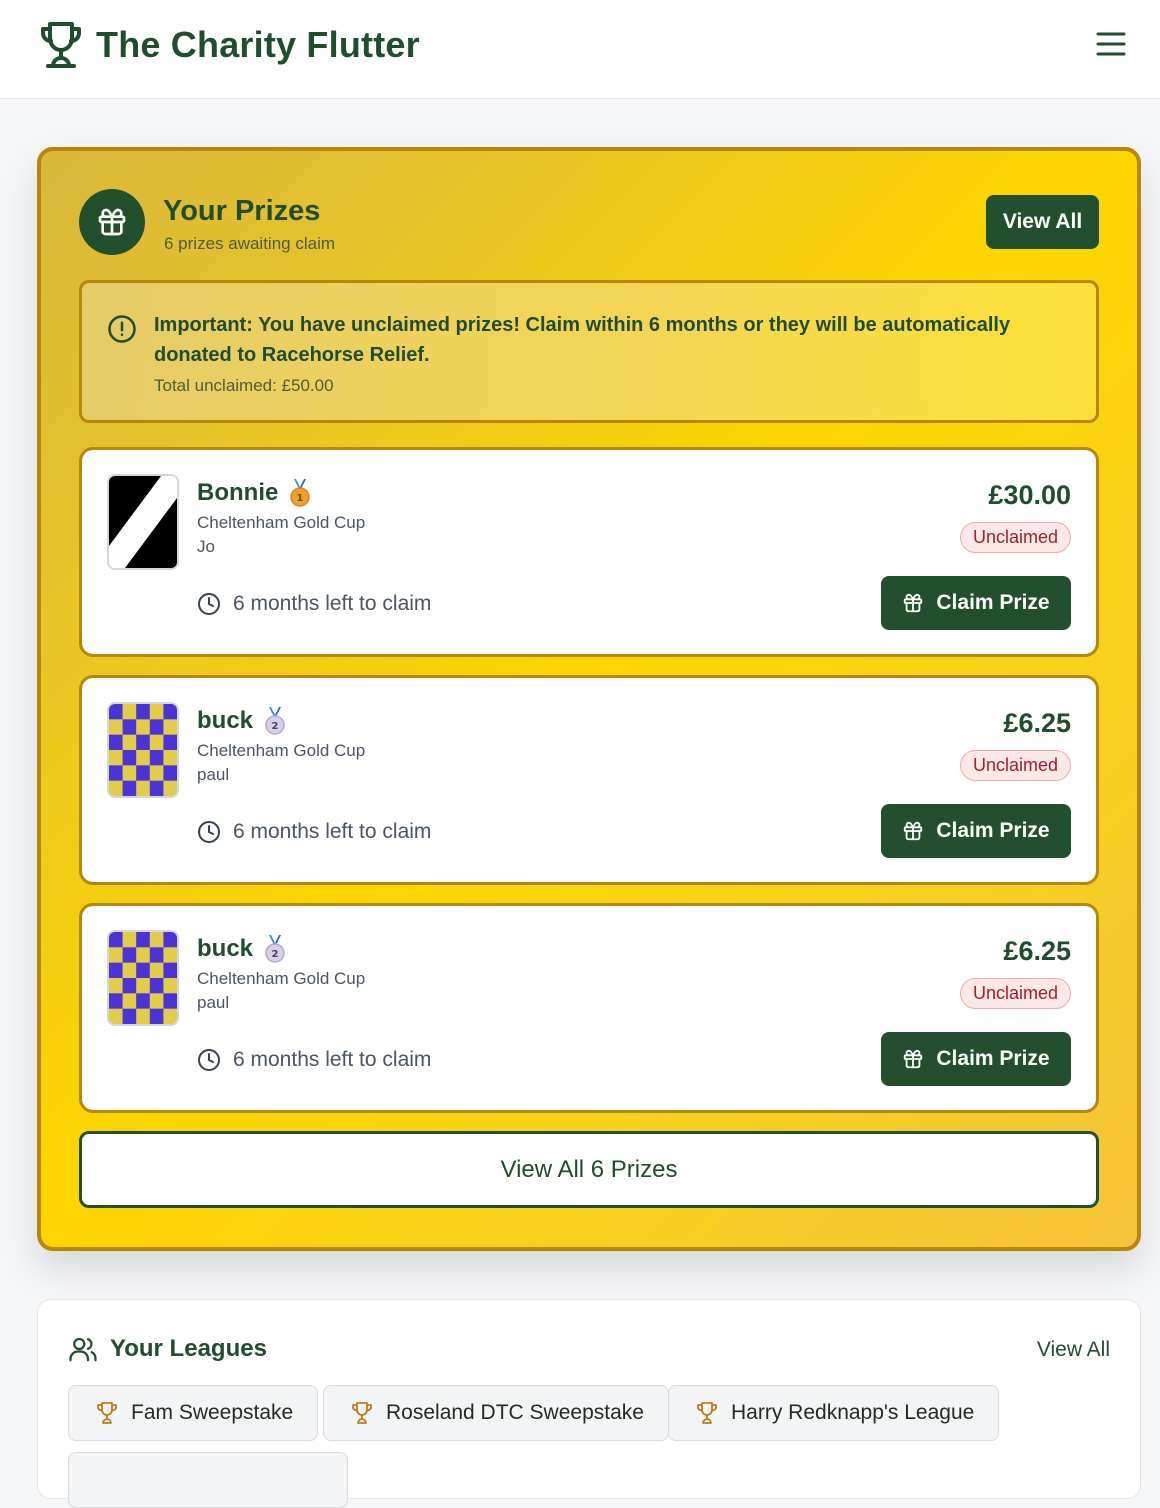 The image size is (1160, 1508). I want to click on gold-medal-icon: 1, so click(300, 493).